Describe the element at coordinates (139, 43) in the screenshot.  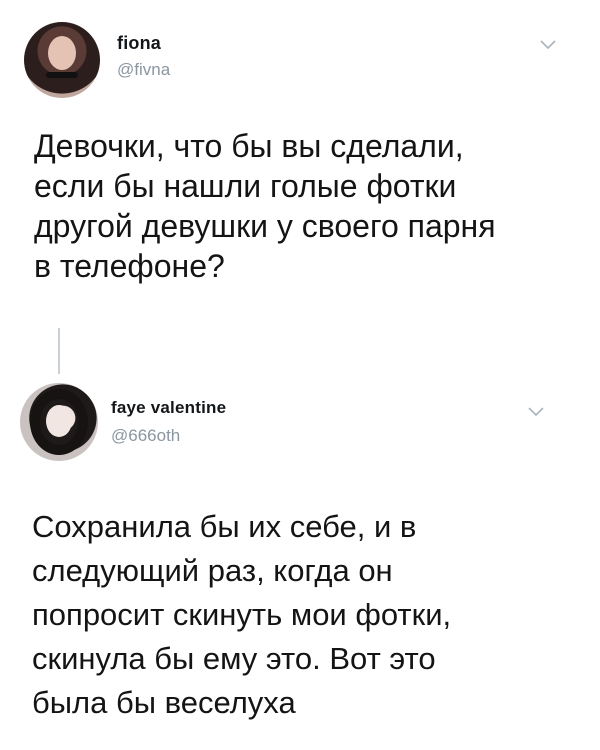
I see `display-name: fiona` at that location.